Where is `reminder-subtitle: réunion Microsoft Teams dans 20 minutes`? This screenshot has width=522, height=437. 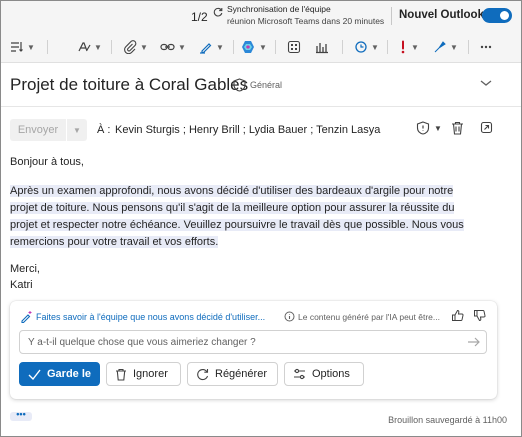 reminder-subtitle: réunion Microsoft Teams dans 20 minutes is located at coordinates (306, 21).